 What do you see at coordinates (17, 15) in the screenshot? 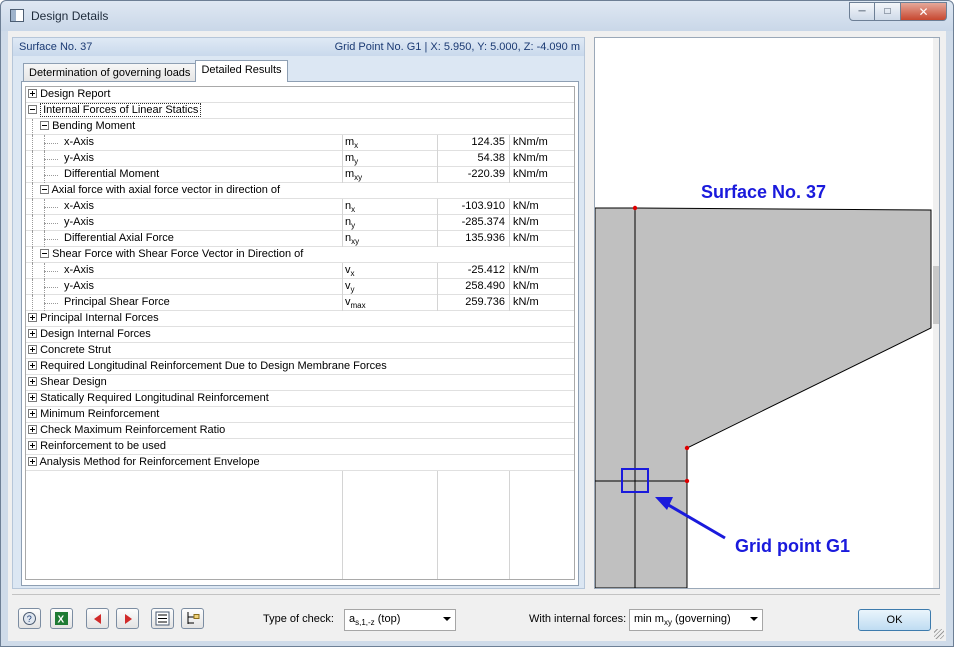
I see `app-icon` at bounding box center [17, 15].